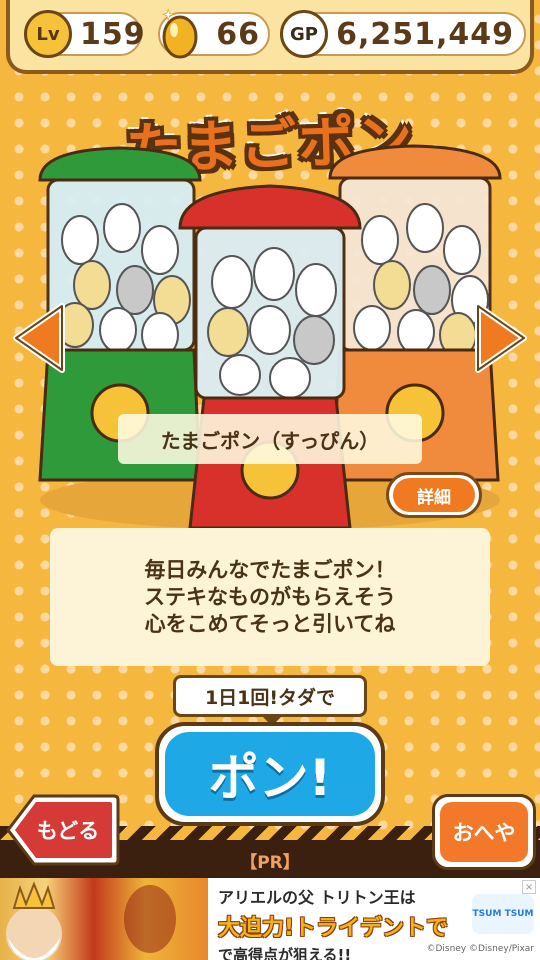 This screenshot has width=540, height=960. I want to click on detail-button: 詳細, so click(434, 495).